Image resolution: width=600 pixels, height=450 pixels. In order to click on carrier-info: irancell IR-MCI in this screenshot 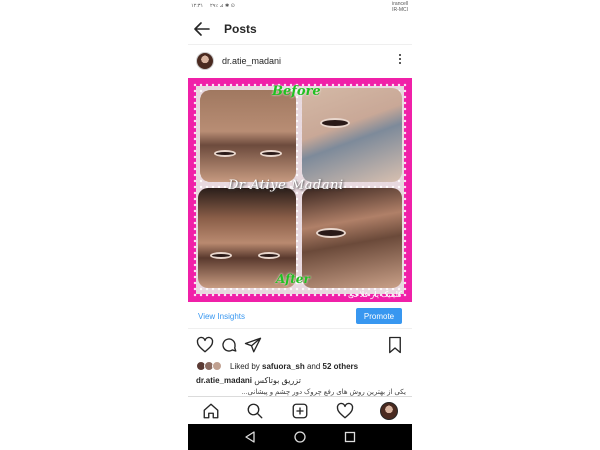, I will do `click(400, 7)`.